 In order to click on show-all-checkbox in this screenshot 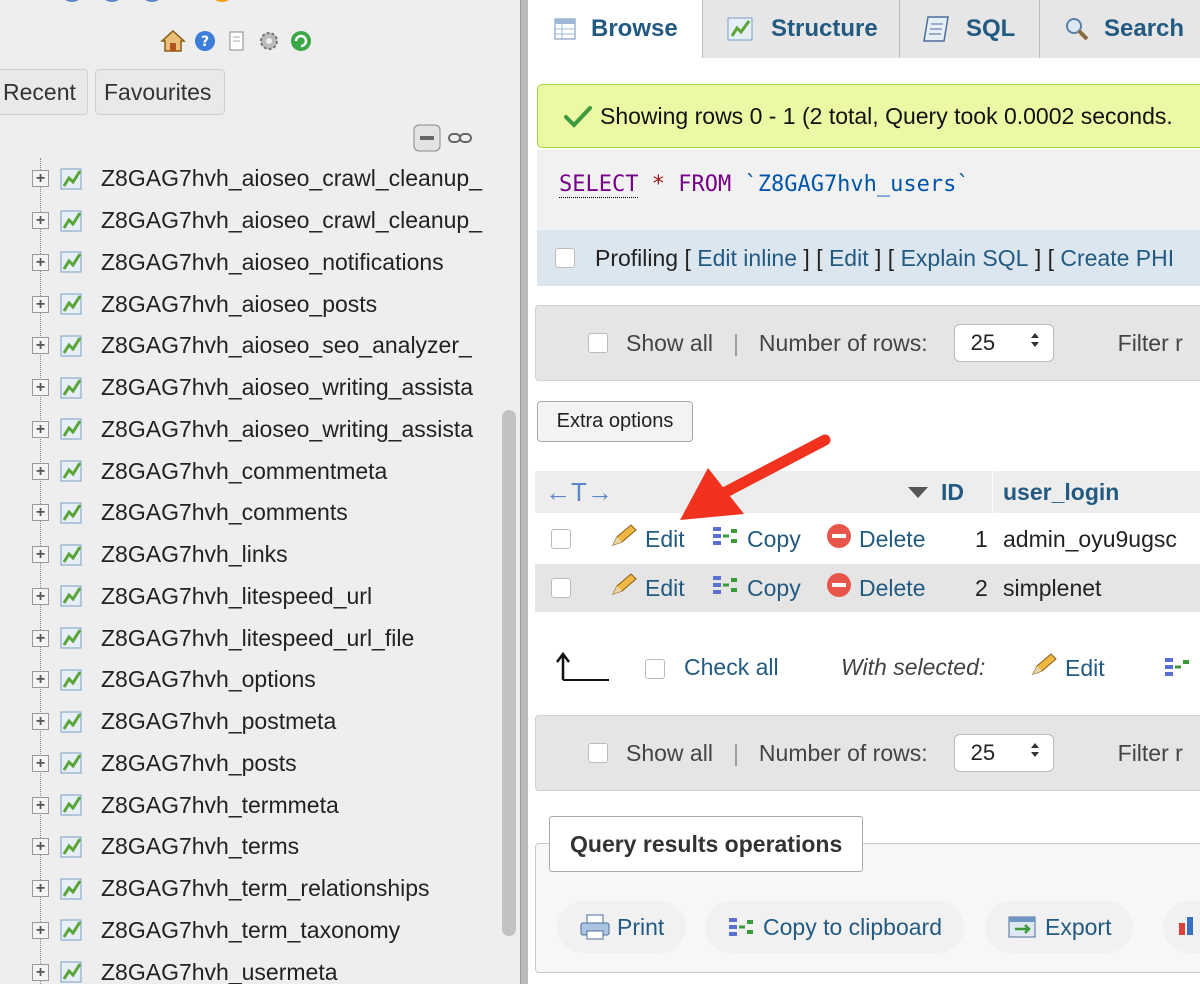, I will do `click(598, 753)`.